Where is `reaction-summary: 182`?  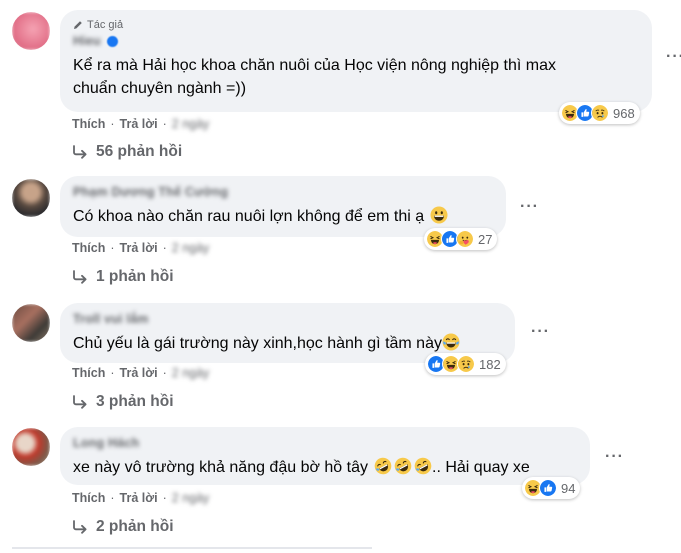
reaction-summary: 182 is located at coordinates (465, 364).